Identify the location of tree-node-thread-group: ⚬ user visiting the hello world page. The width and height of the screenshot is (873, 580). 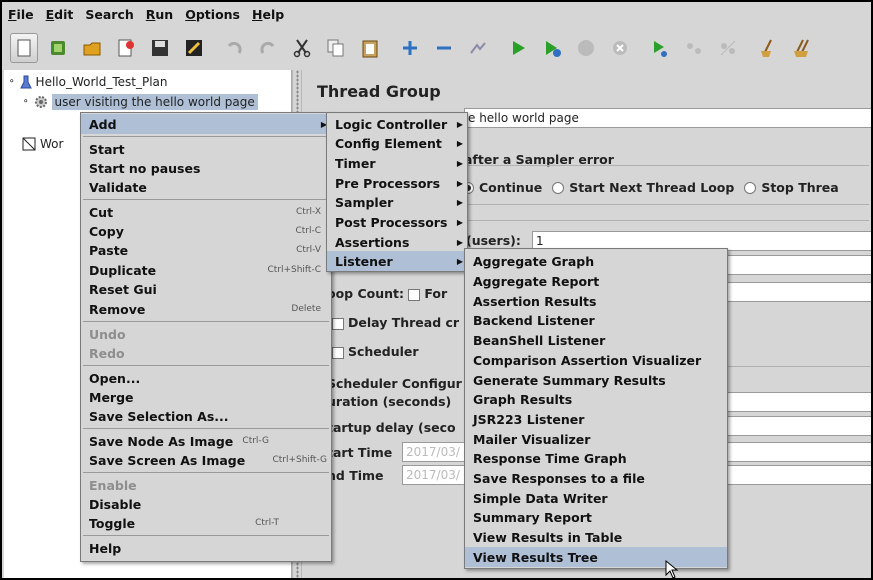
(140, 102).